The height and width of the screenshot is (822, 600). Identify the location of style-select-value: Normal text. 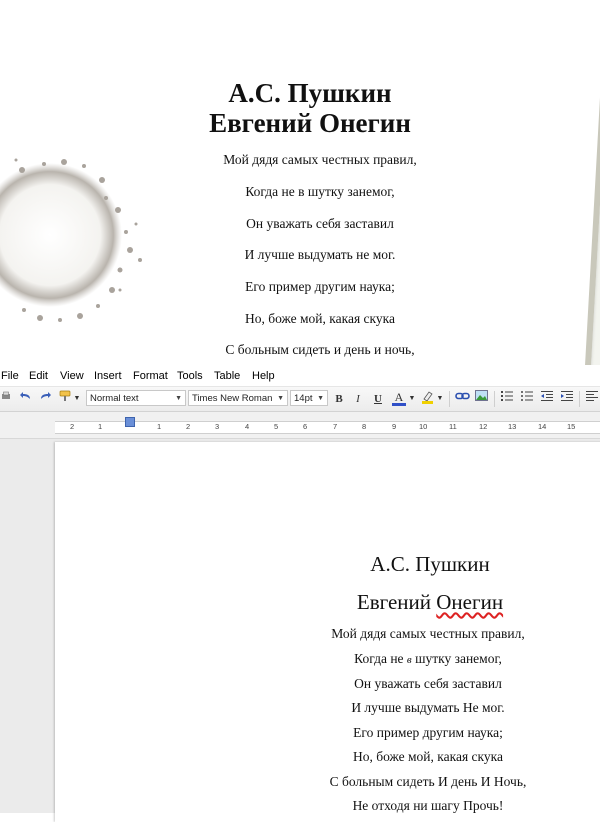
(114, 398).